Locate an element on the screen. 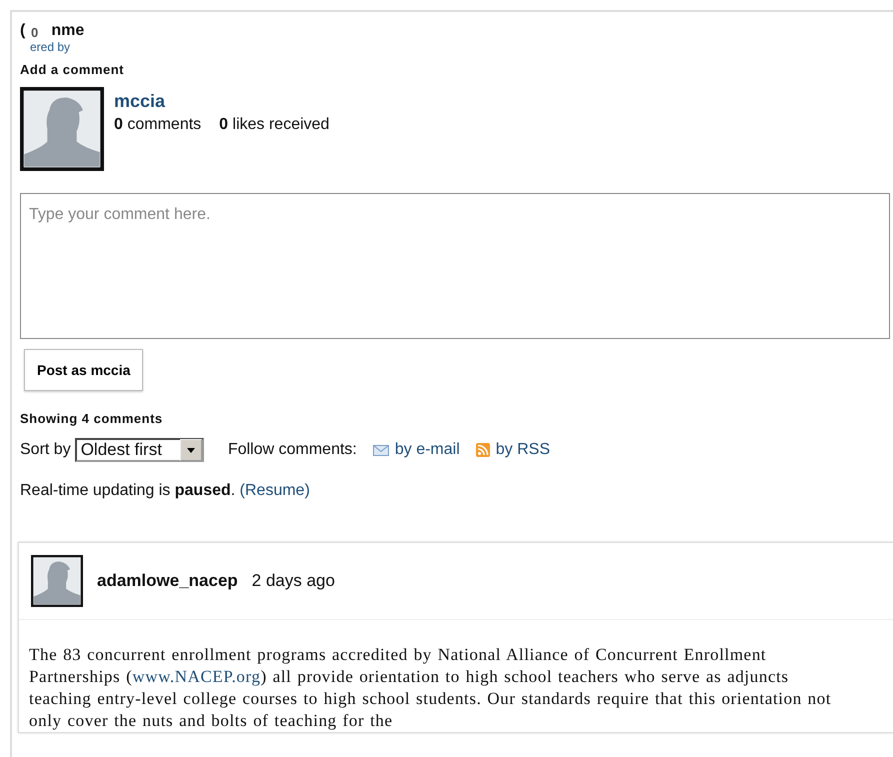  sort-dropdown: Oldest first is located at coordinates (139, 450).